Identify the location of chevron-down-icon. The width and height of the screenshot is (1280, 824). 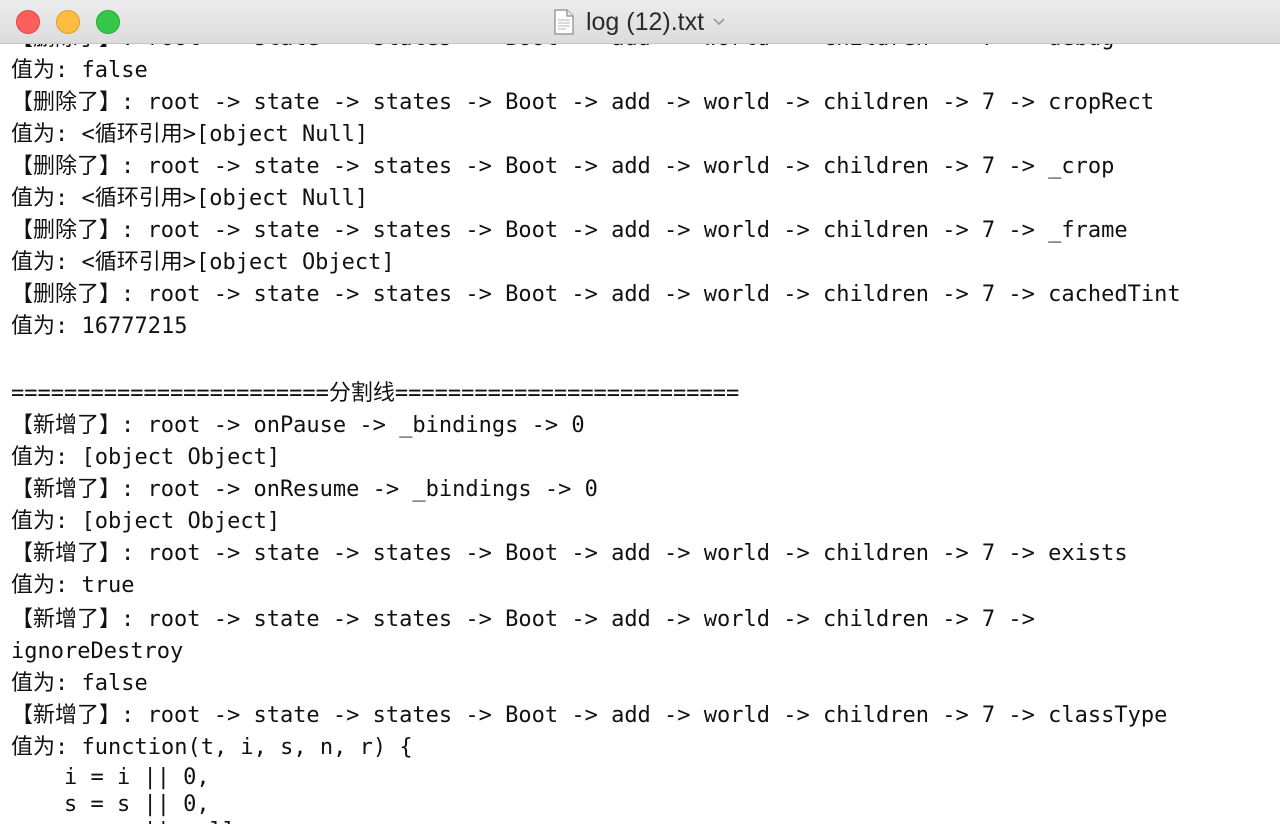
(719, 22).